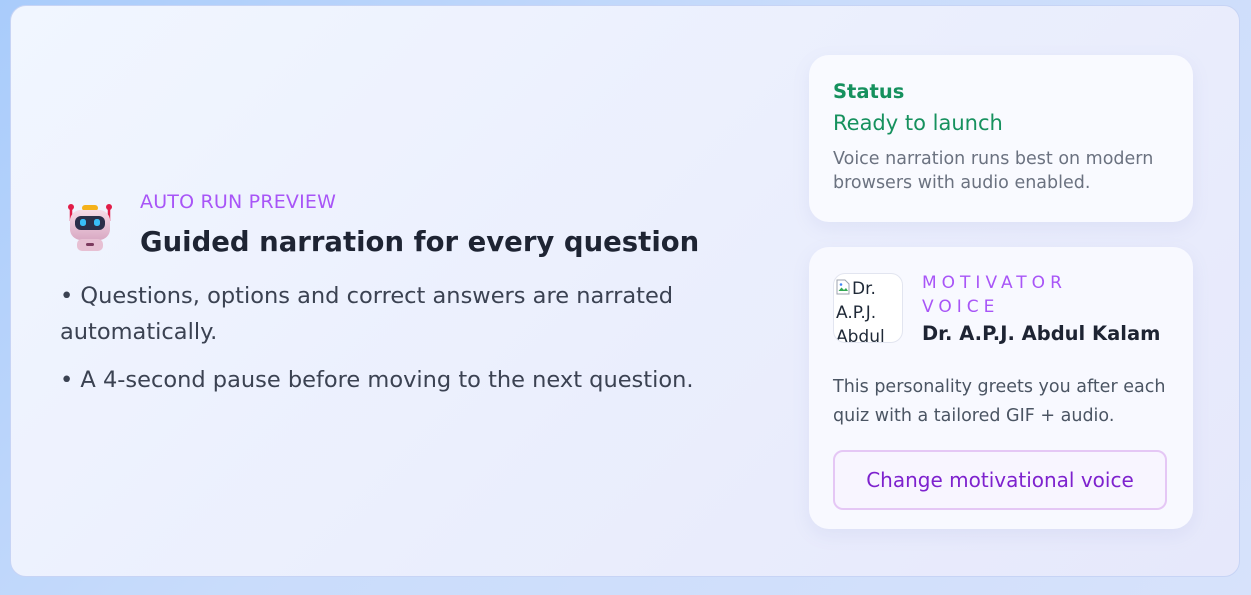  Describe the element at coordinates (238, 202) in the screenshot. I see `hero-eyebrow: AUTO RUN PREVIEW` at that location.